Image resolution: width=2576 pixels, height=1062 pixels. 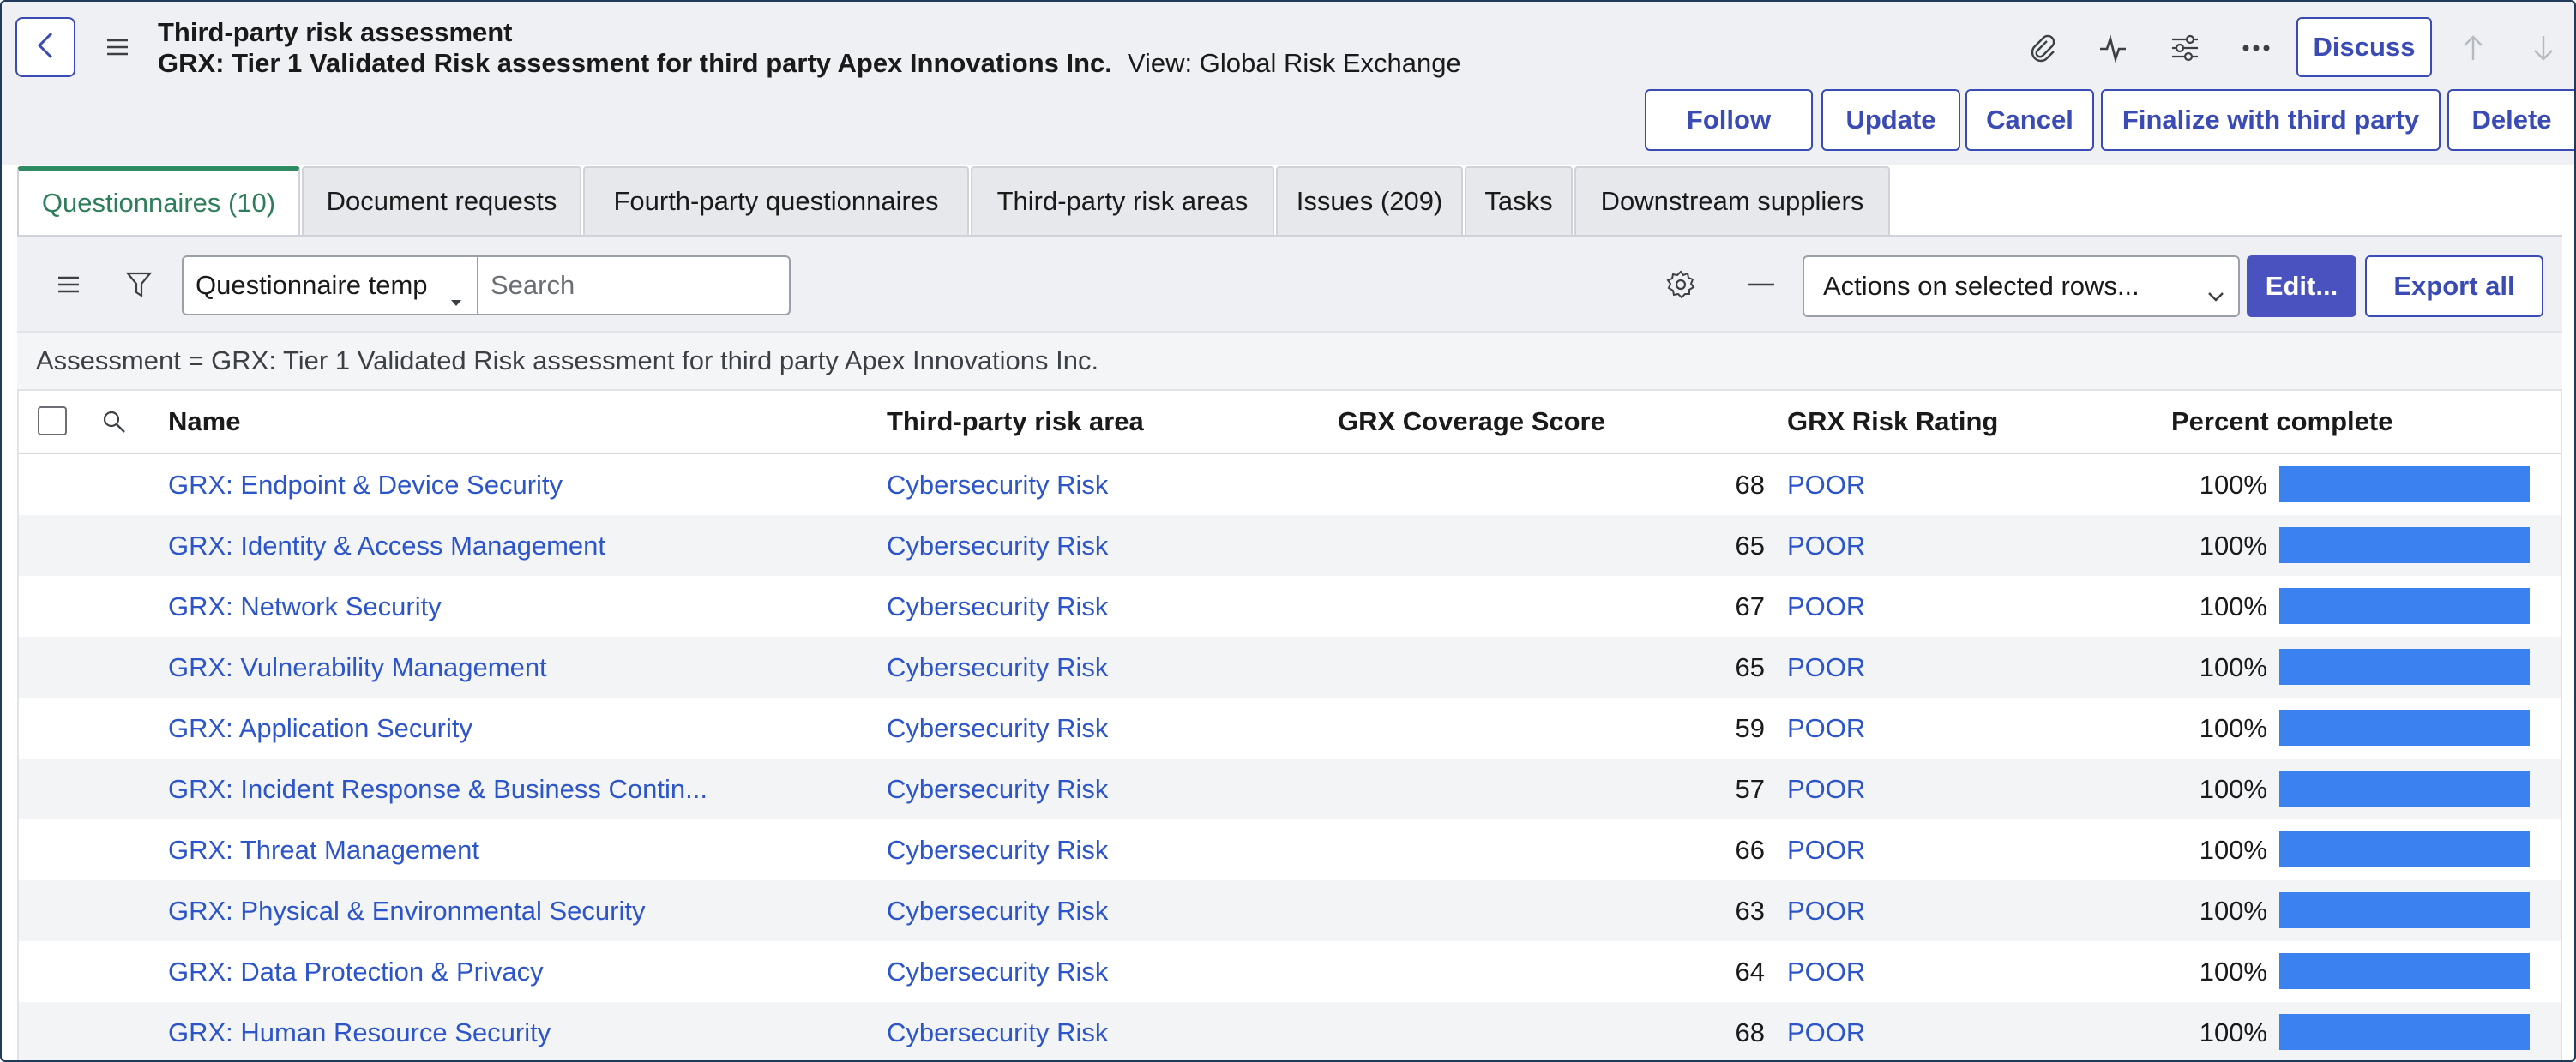 I want to click on tab-issues: Issues (209), so click(x=1369, y=200).